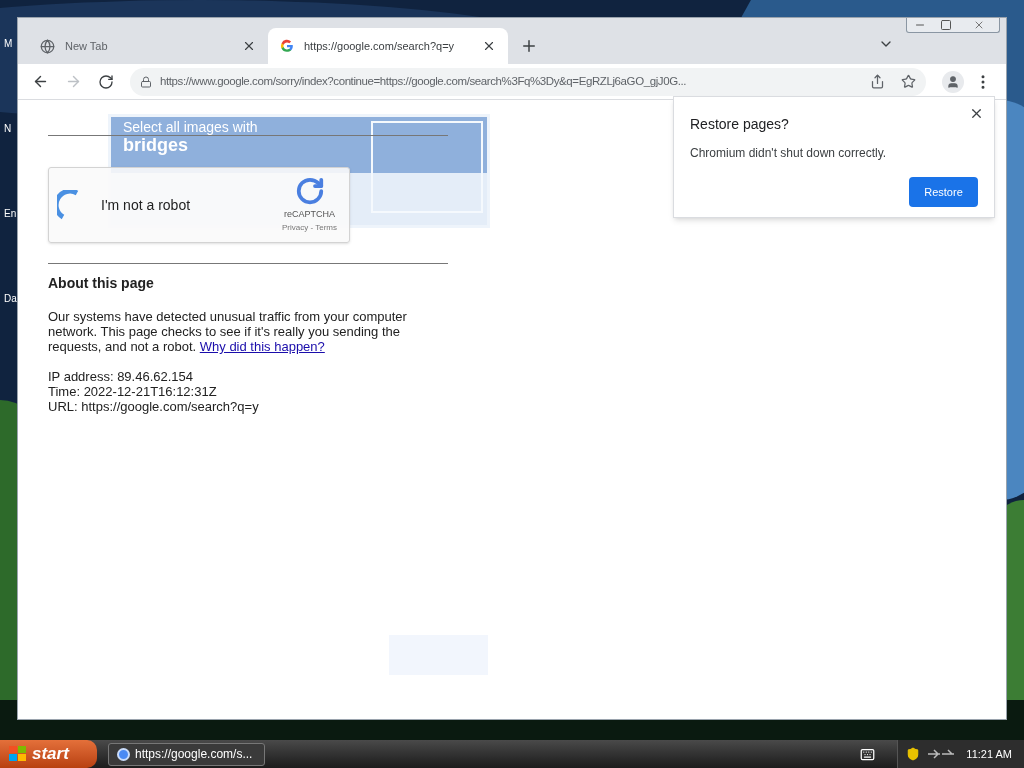  Describe the element at coordinates (10, 299) in the screenshot. I see `desktop-icon-label: Da` at that location.